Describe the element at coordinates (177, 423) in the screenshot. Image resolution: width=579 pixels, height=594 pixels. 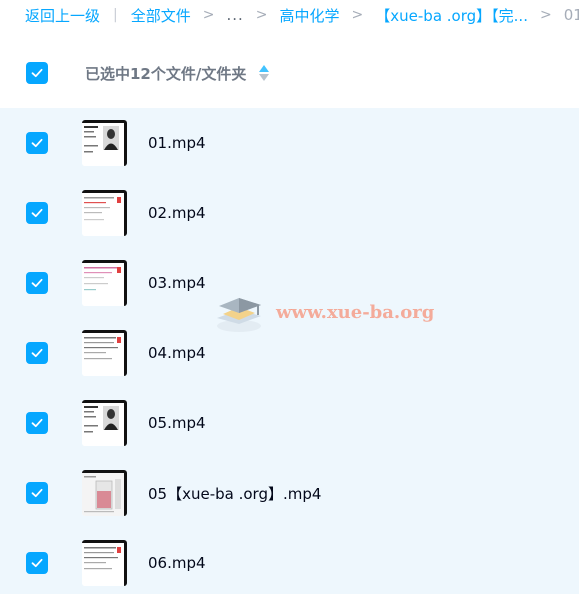
I see `file-name: 05.mp4` at that location.